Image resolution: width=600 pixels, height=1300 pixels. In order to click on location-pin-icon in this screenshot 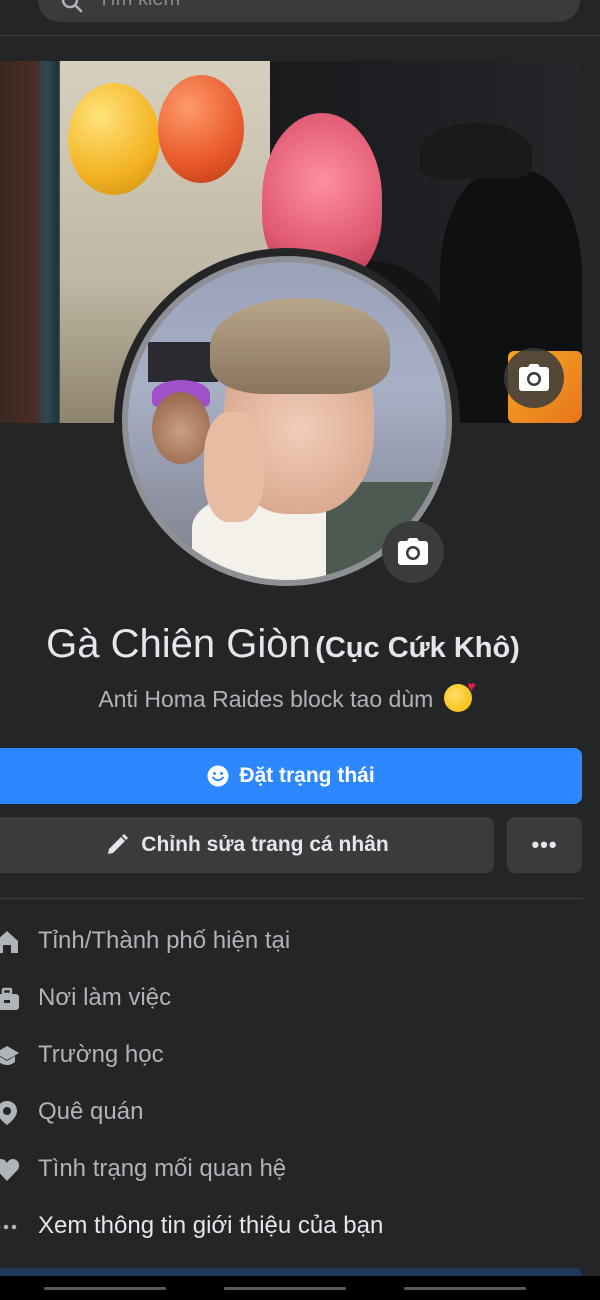, I will do `click(8, 1113)`.